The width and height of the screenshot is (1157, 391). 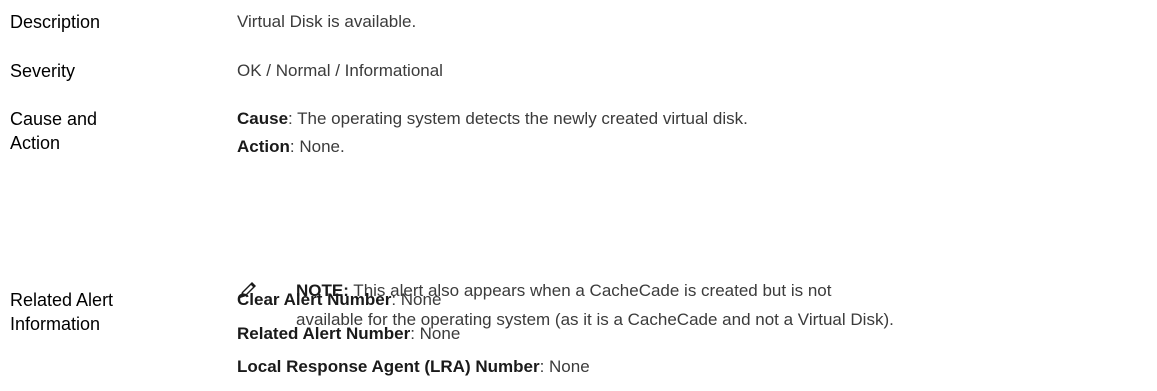 What do you see at coordinates (55, 324) in the screenshot?
I see `related-label-line2: Information` at bounding box center [55, 324].